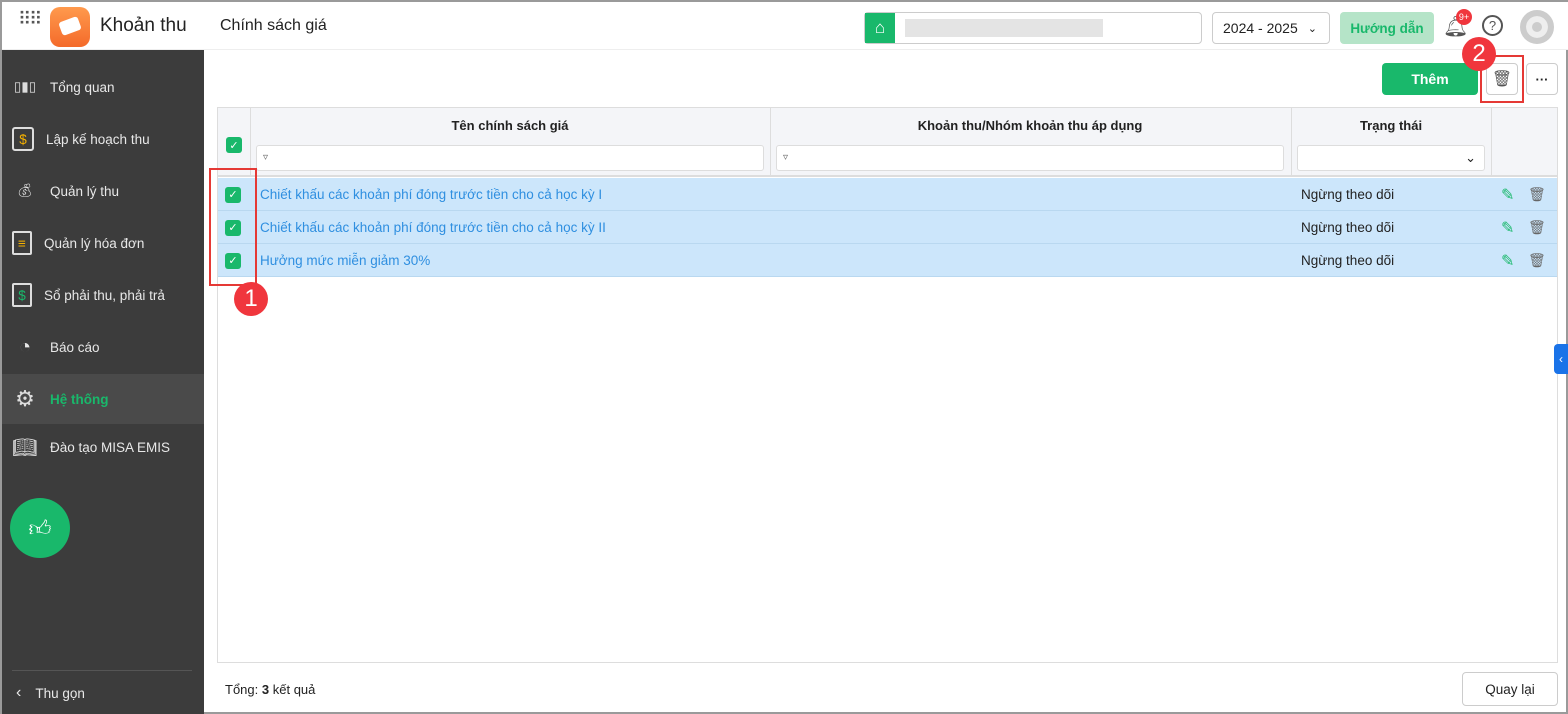 Image resolution: width=1568 pixels, height=714 pixels. What do you see at coordinates (103, 191) in the screenshot?
I see `sidebar-item-collection: 💰︎ Quản lý thu` at bounding box center [103, 191].